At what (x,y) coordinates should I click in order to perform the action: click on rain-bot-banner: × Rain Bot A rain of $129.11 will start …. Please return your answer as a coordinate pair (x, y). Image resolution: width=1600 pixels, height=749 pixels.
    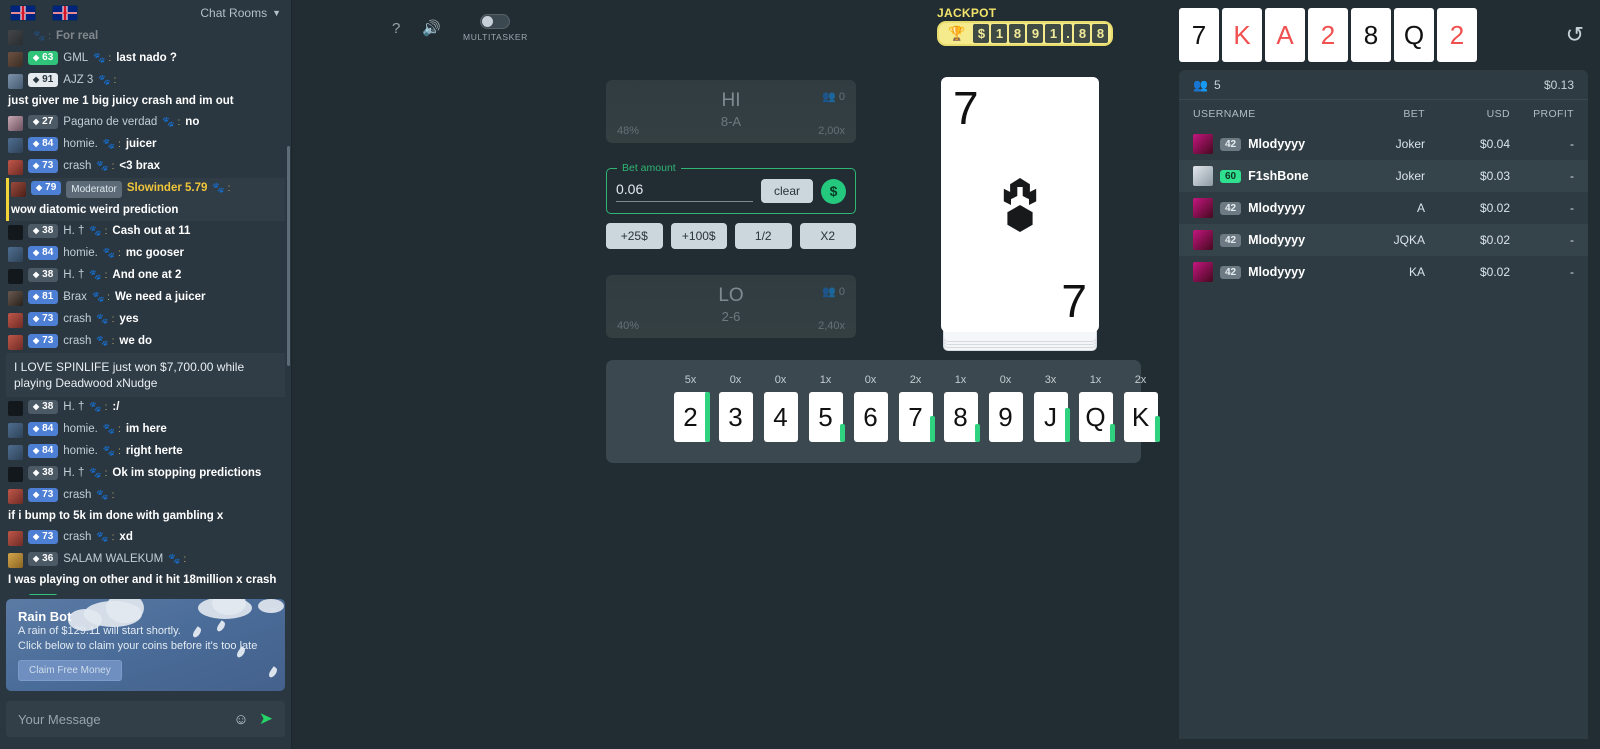
    Looking at the image, I should click on (145, 645).